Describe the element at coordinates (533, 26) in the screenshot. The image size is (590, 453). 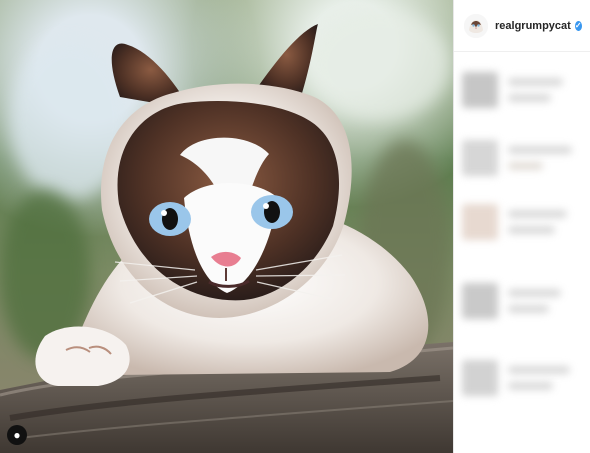
I see `username: realgrumpycat` at that location.